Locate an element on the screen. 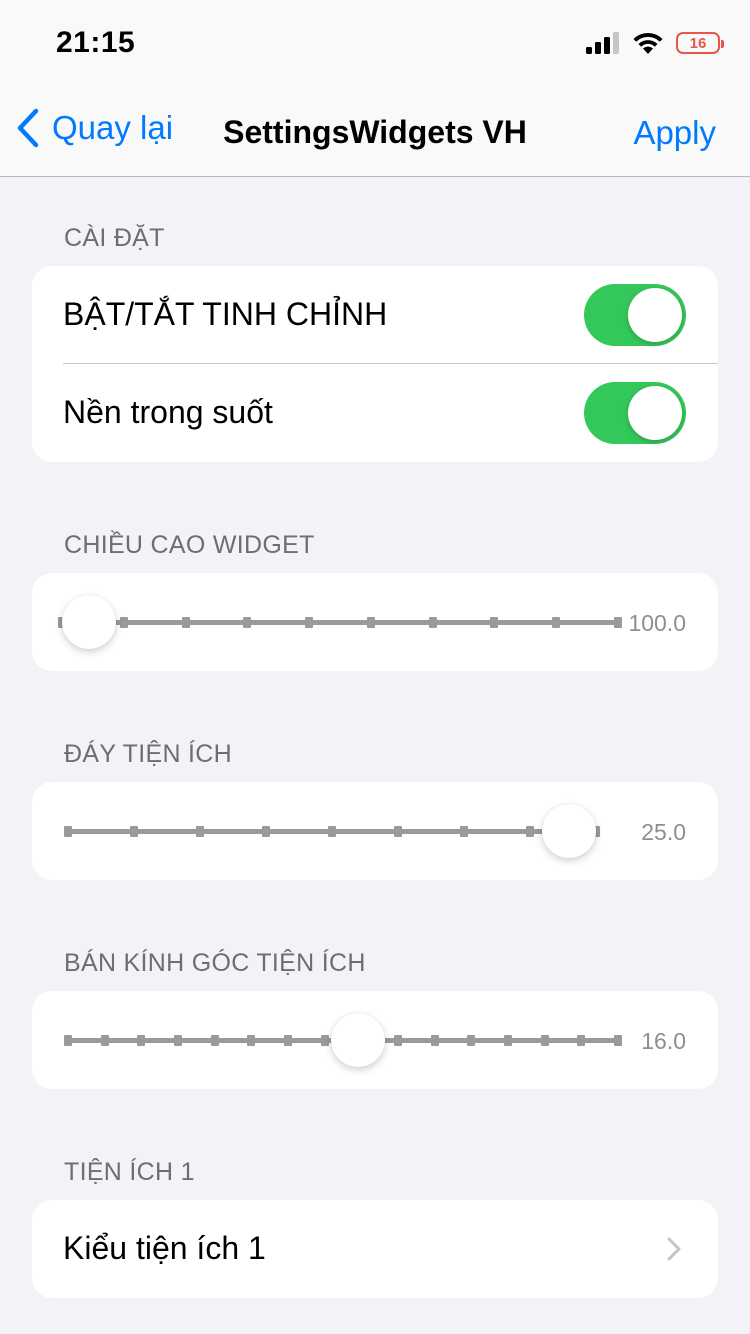 The image size is (750, 1334). section-header-widget-bottom: ĐÁY TIỆN ÍCH is located at coordinates (148, 754).